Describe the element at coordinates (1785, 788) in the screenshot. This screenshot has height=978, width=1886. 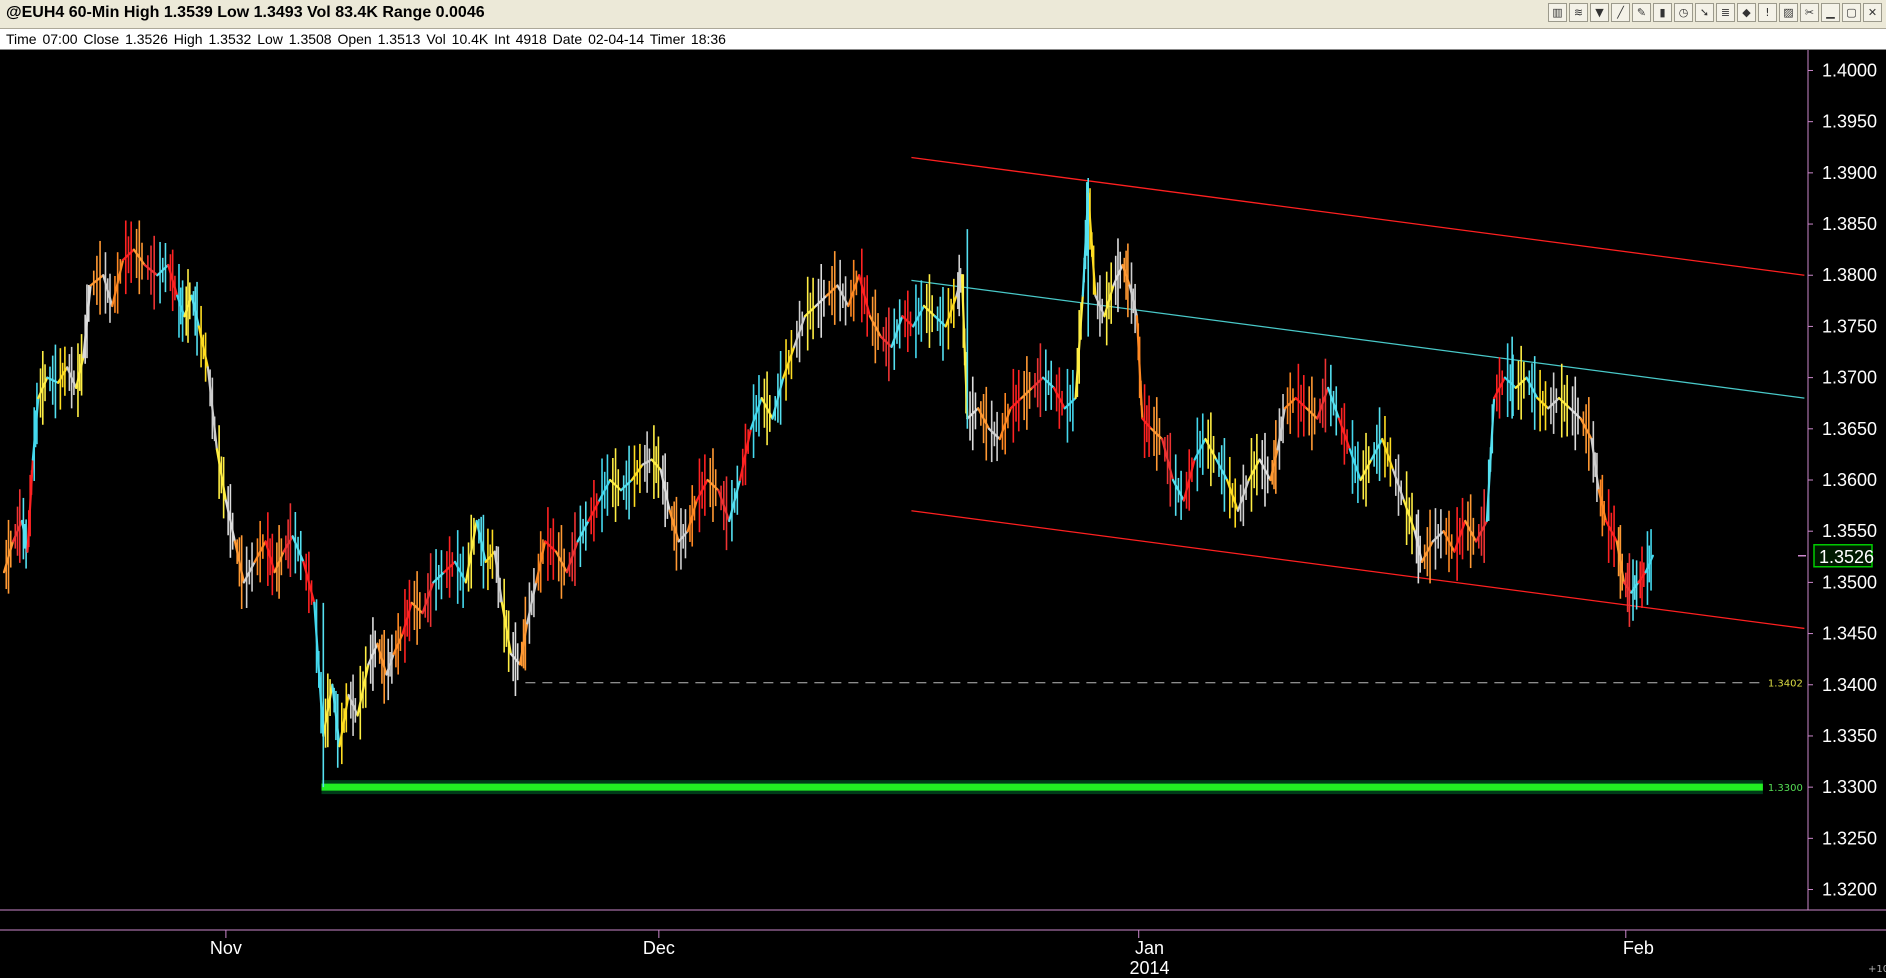
I see `support-label-1-3300: 1.3300` at that location.